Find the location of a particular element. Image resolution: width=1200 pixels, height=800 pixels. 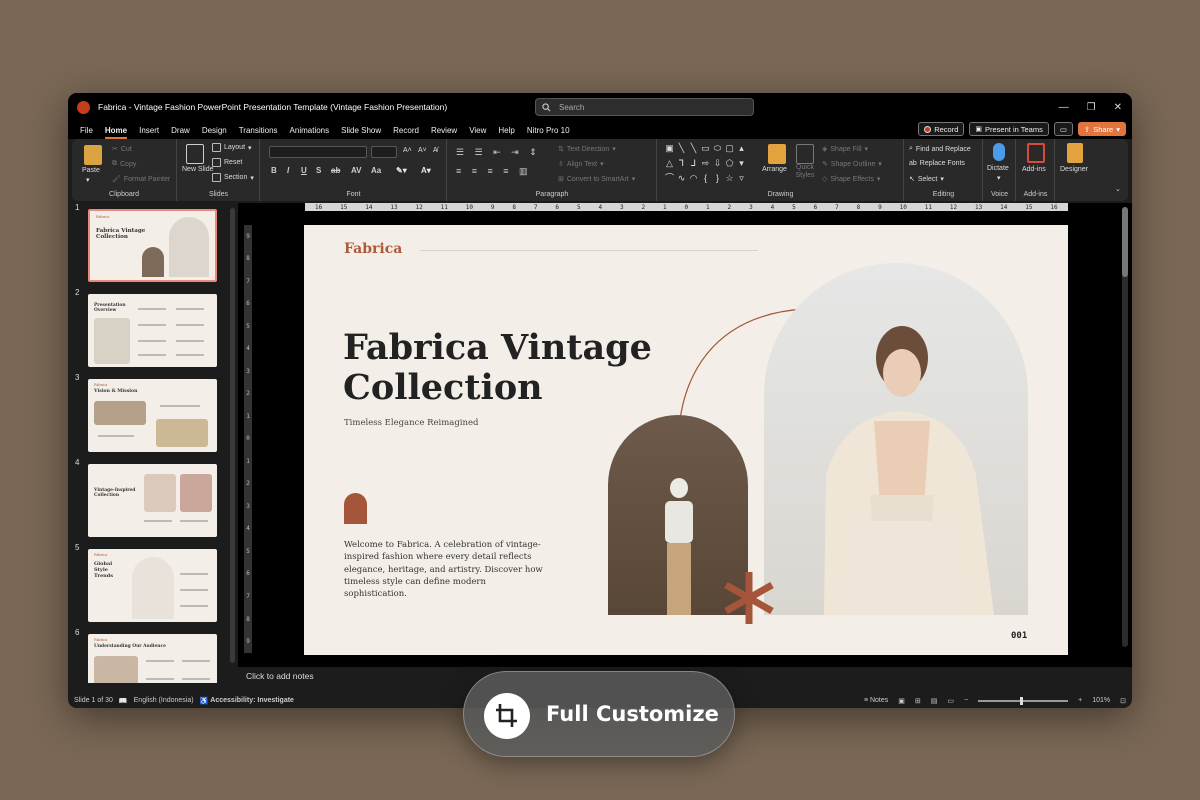

zoom-out-icon: − is located at coordinates (966, 700).